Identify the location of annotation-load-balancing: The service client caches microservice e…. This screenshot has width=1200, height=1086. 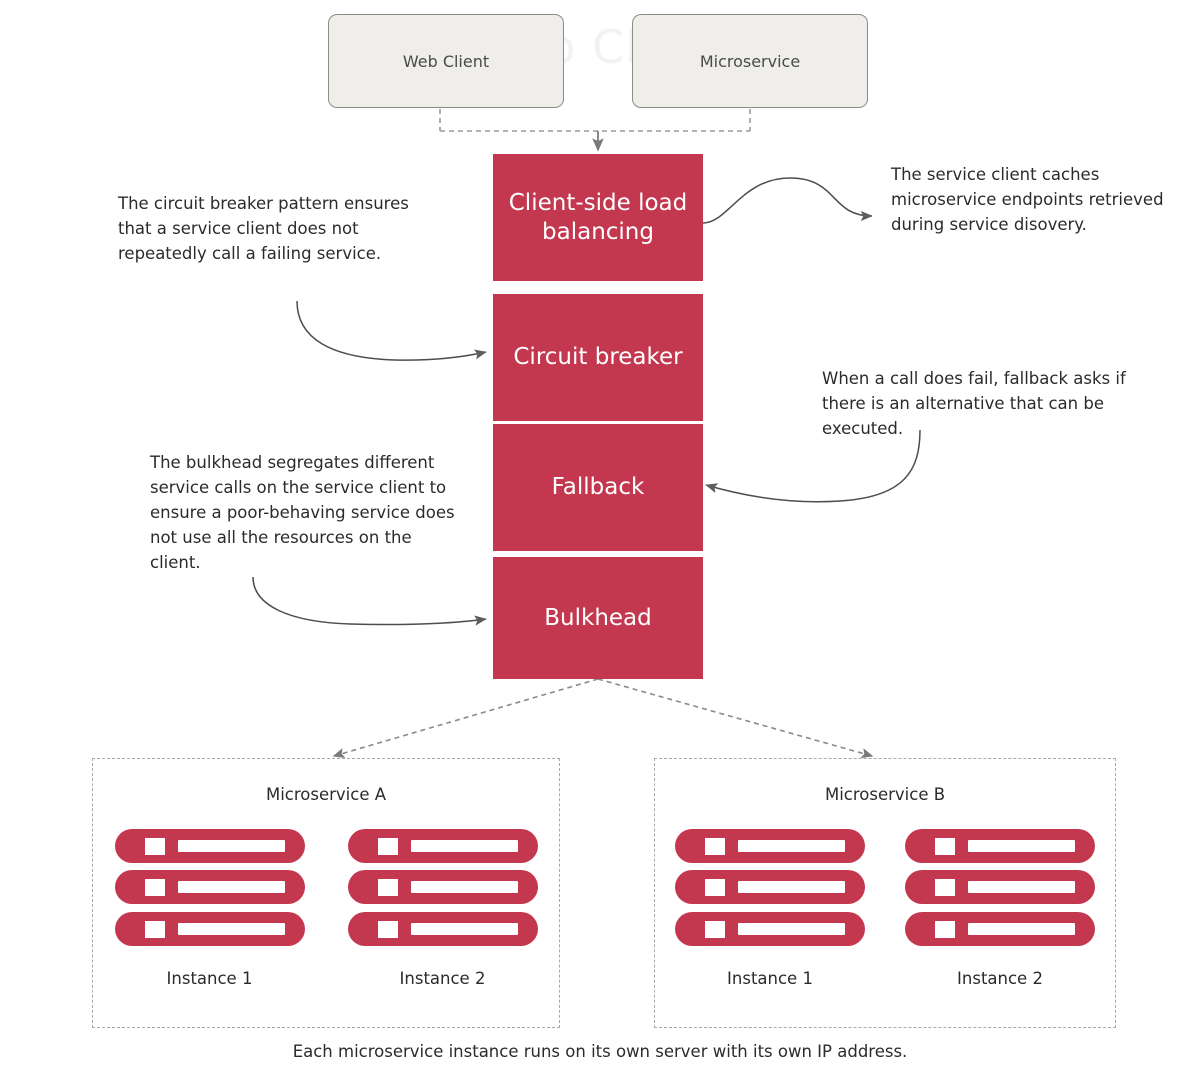
(1027, 200).